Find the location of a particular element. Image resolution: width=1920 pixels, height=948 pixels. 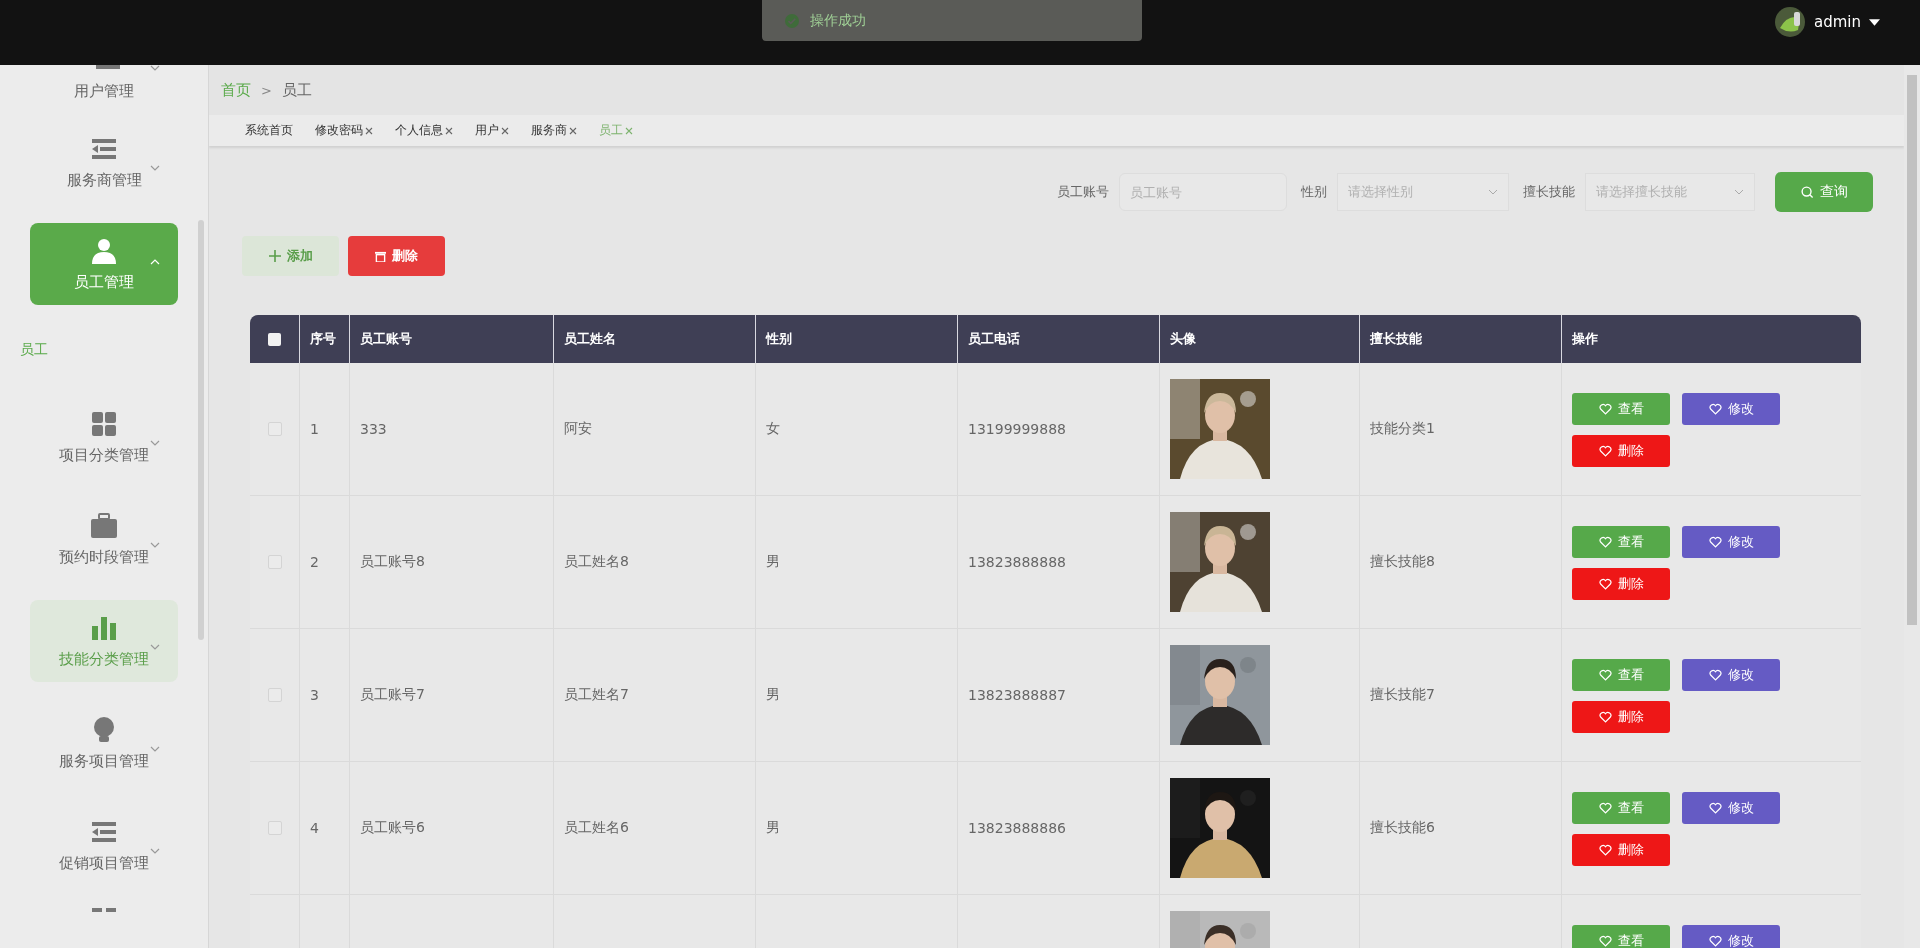

search-icon is located at coordinates (1807, 192).